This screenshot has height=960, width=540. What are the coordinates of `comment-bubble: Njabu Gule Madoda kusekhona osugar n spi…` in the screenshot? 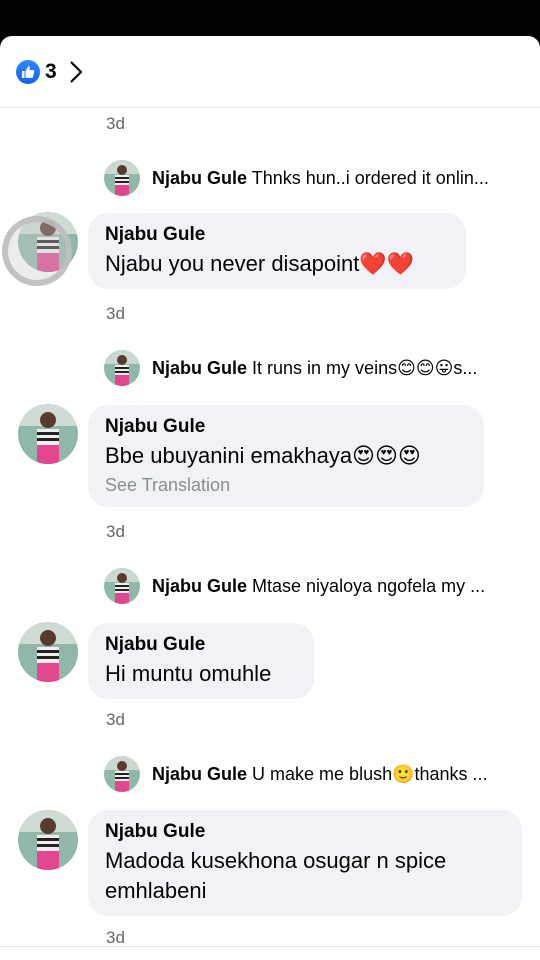 It's located at (305, 863).